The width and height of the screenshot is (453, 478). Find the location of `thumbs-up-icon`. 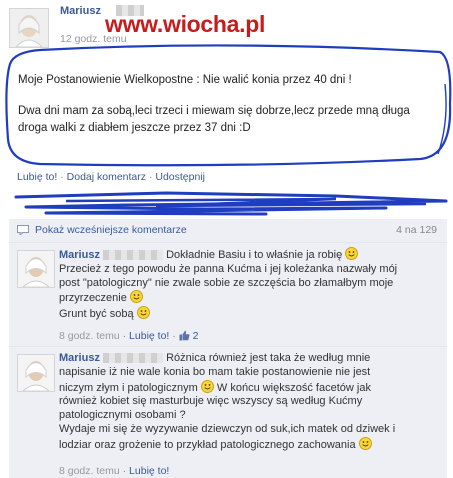

thumbs-up-icon is located at coordinates (184, 335).